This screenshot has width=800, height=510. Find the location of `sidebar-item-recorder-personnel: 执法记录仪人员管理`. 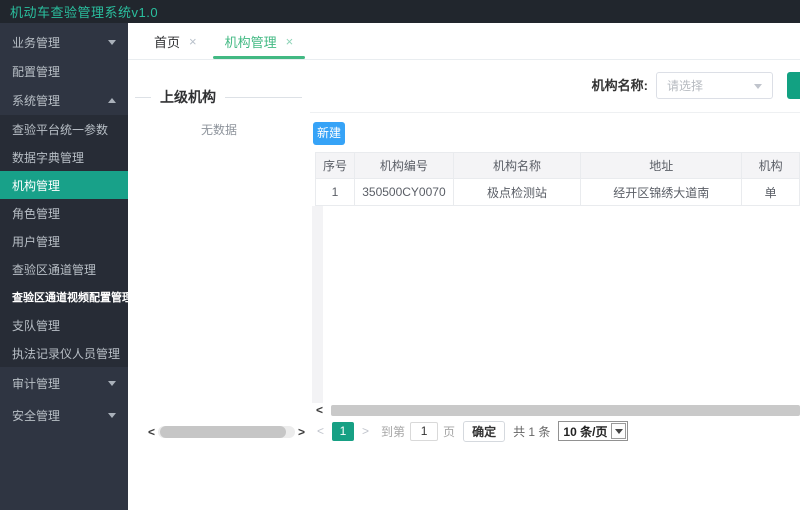

sidebar-item-recorder-personnel: 执法记录仪人员管理 is located at coordinates (64, 353).